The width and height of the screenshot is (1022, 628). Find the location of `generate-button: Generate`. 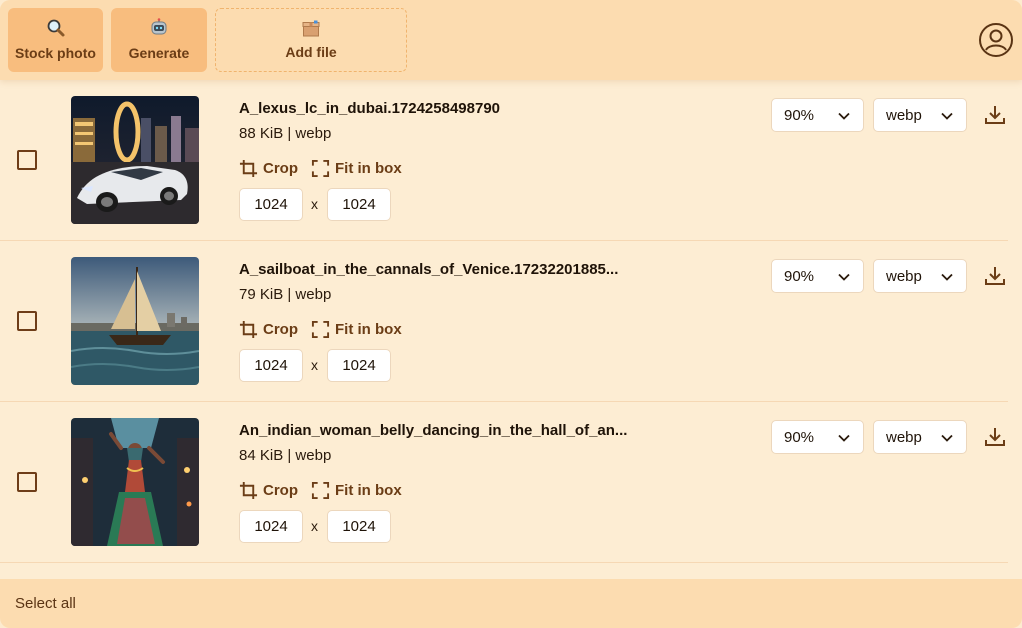

generate-button: Generate is located at coordinates (159, 40).